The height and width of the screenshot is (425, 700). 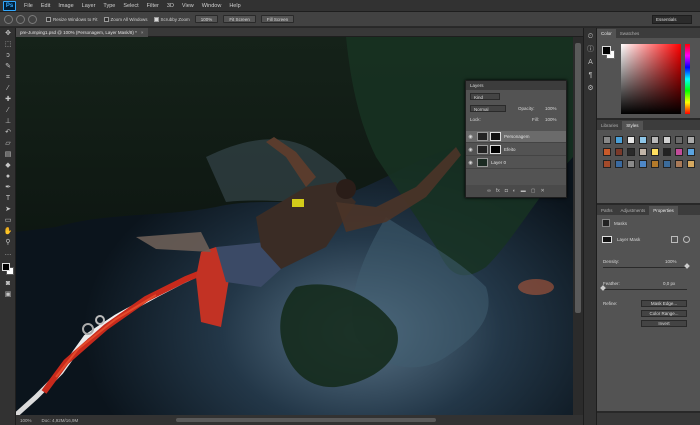 I want to click on zoom-in-icon, so click(x=20, y=19).